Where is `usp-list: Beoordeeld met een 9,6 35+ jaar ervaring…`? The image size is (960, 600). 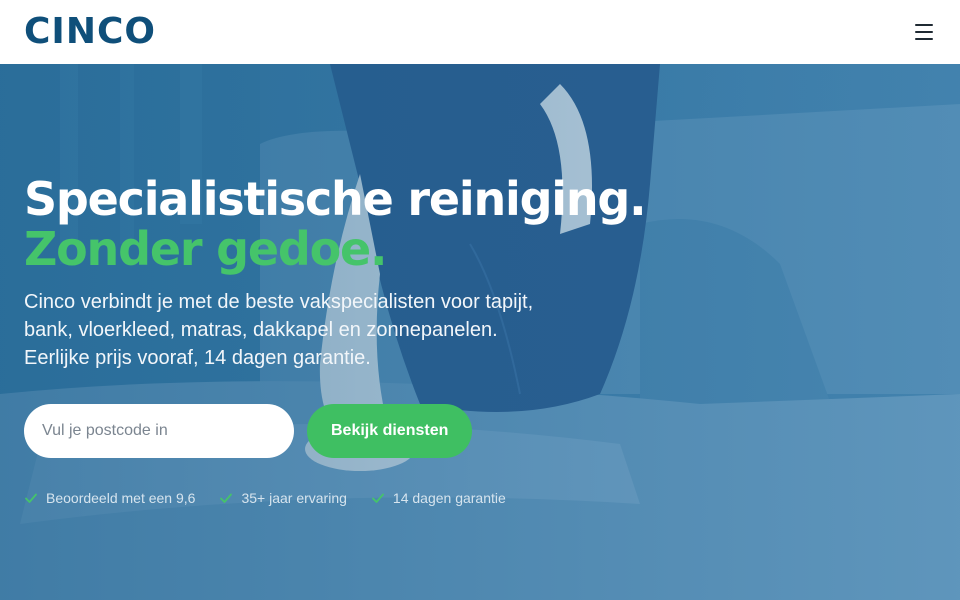
usp-list: Beoordeeld met een 9,6 35+ jaar ervaring… is located at coordinates (265, 498).